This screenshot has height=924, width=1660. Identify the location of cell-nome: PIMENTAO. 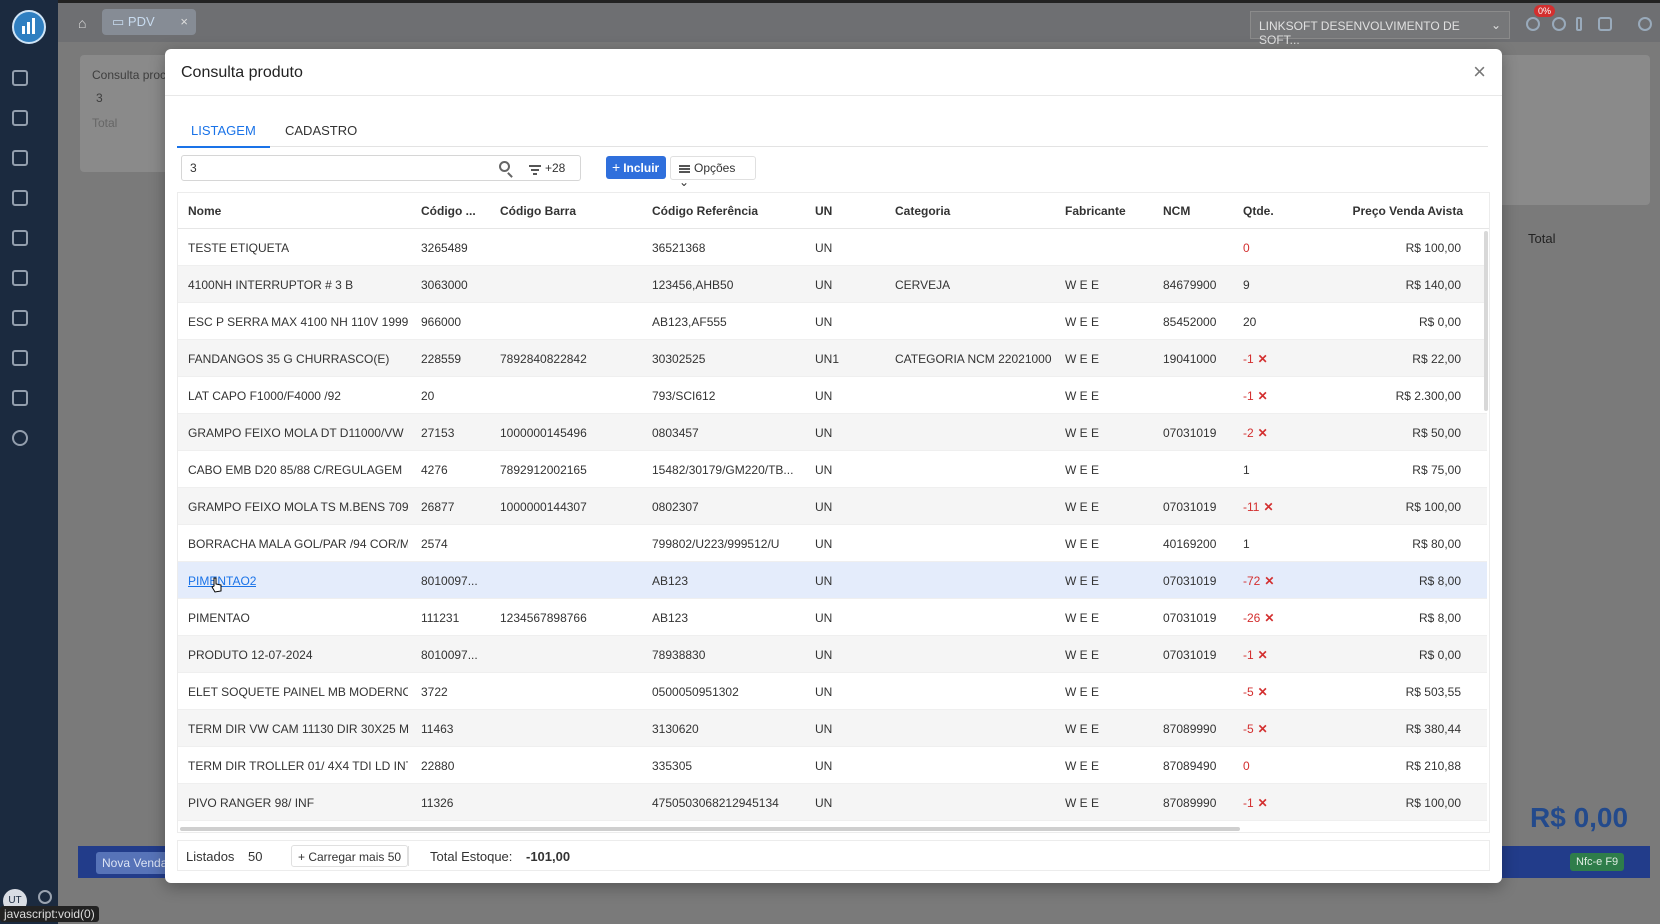
(219, 618).